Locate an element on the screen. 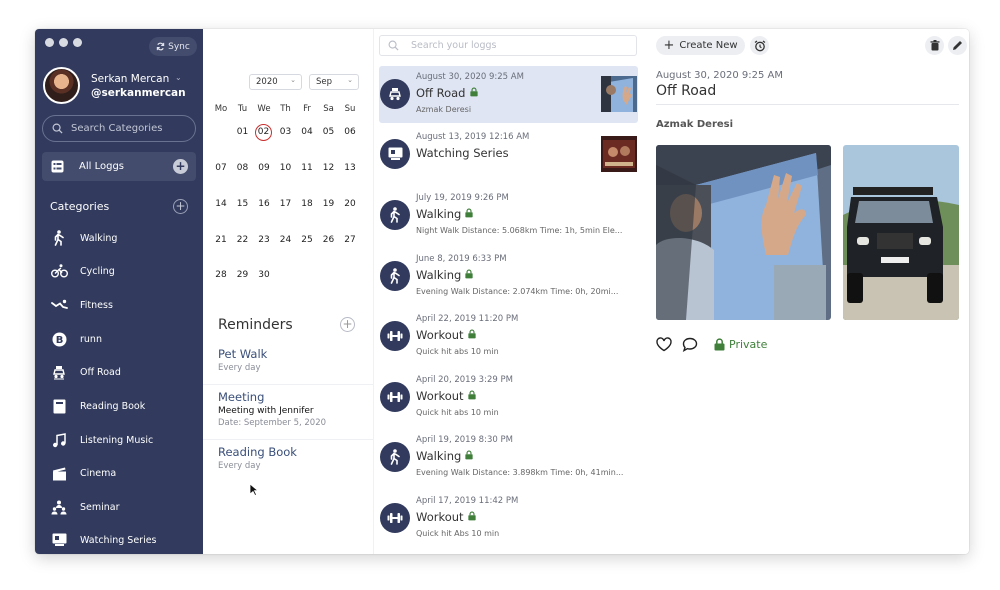 Image resolution: width=1000 pixels, height=590 pixels. entry-date: August 13, 2019 12:16 AM is located at coordinates (473, 137).